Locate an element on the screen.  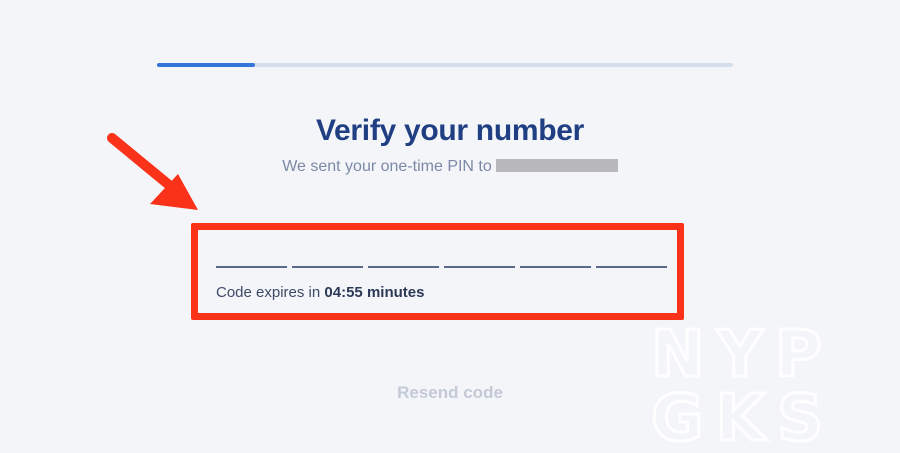
expiry-prefix: Code expires in is located at coordinates (268, 292).